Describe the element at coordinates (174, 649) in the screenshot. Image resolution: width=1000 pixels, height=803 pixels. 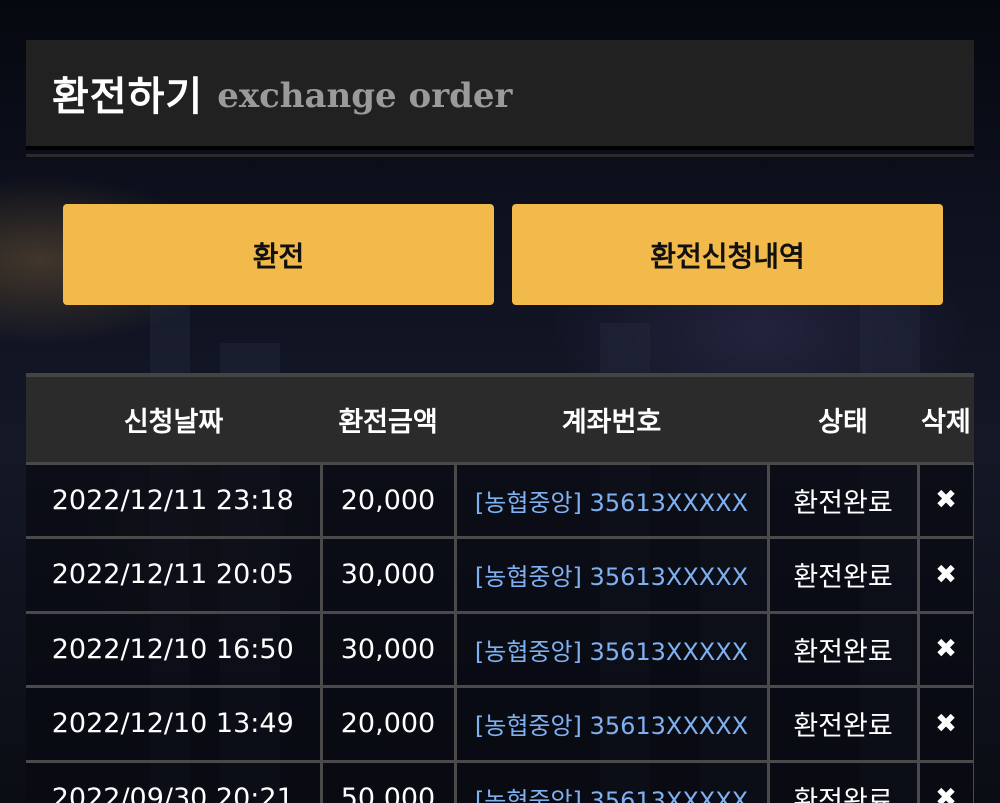
I see `cell-date: 2022/12/10 16:50` at that location.